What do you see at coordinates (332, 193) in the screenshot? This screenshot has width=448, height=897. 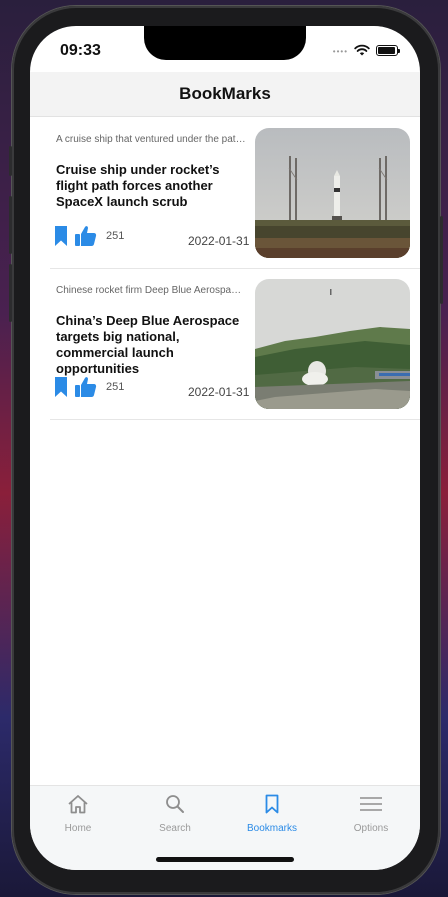 I see `rocket-launch-image` at bounding box center [332, 193].